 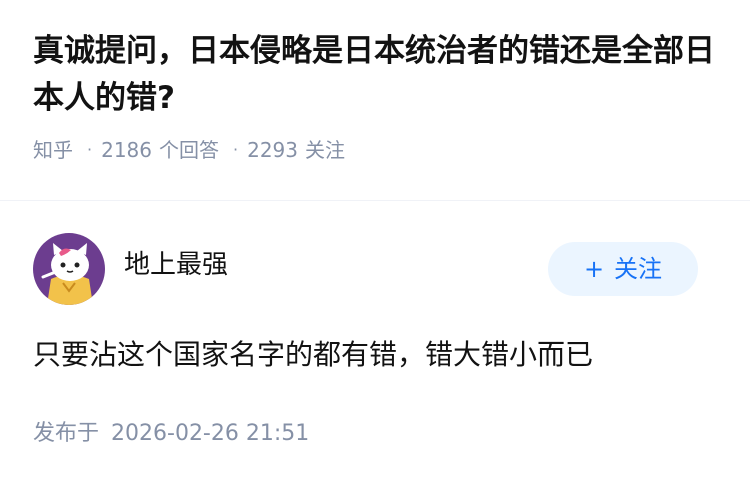 I want to click on source-label: 知乎, so click(x=53, y=150).